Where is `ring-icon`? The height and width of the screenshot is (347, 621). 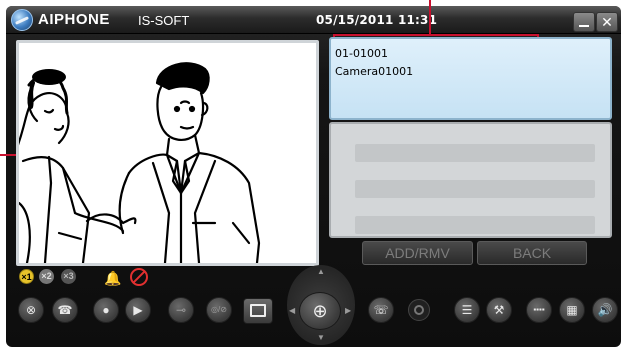 ring-icon is located at coordinates (419, 310).